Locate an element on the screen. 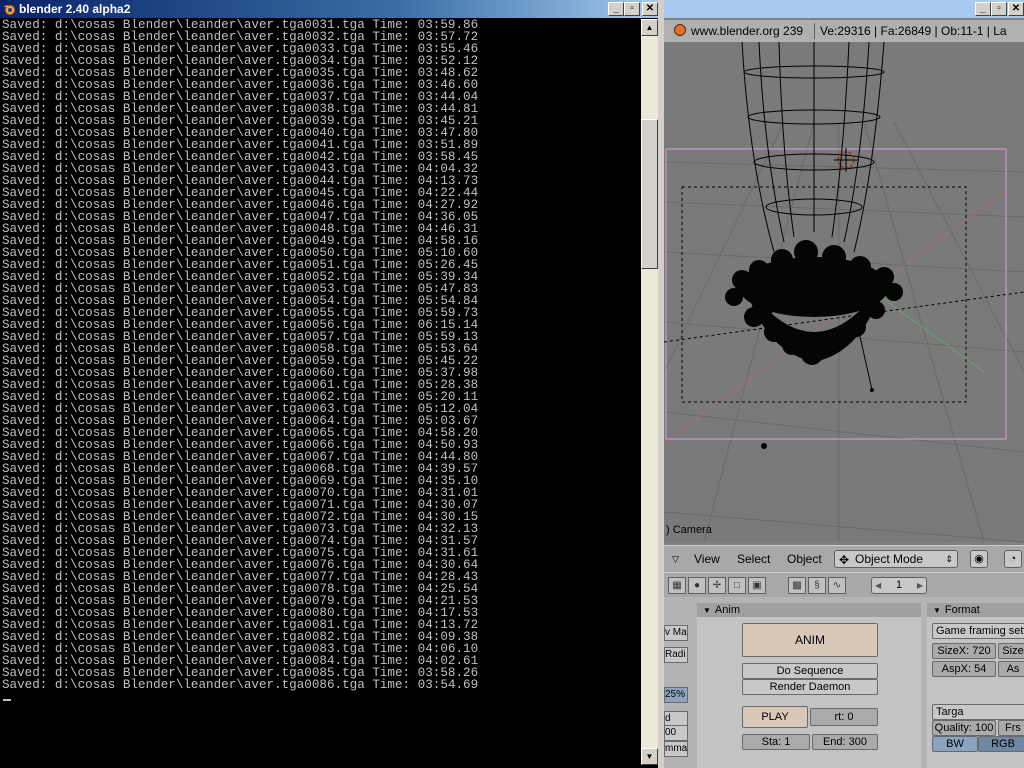 The height and width of the screenshot is (768, 1024). rt-field: rt: 0 is located at coordinates (844, 717).